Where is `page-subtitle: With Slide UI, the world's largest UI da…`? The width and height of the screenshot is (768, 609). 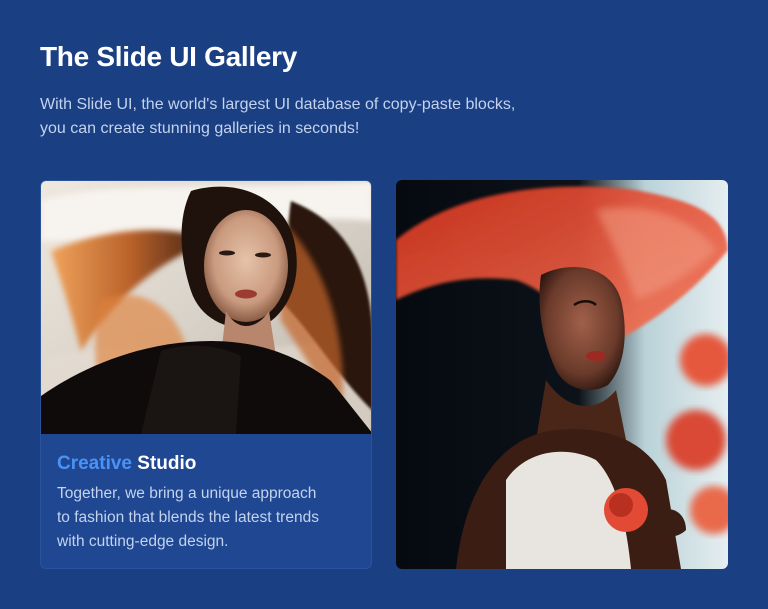 page-subtitle: With Slide UI, the world's largest UI da… is located at coordinates (320, 117).